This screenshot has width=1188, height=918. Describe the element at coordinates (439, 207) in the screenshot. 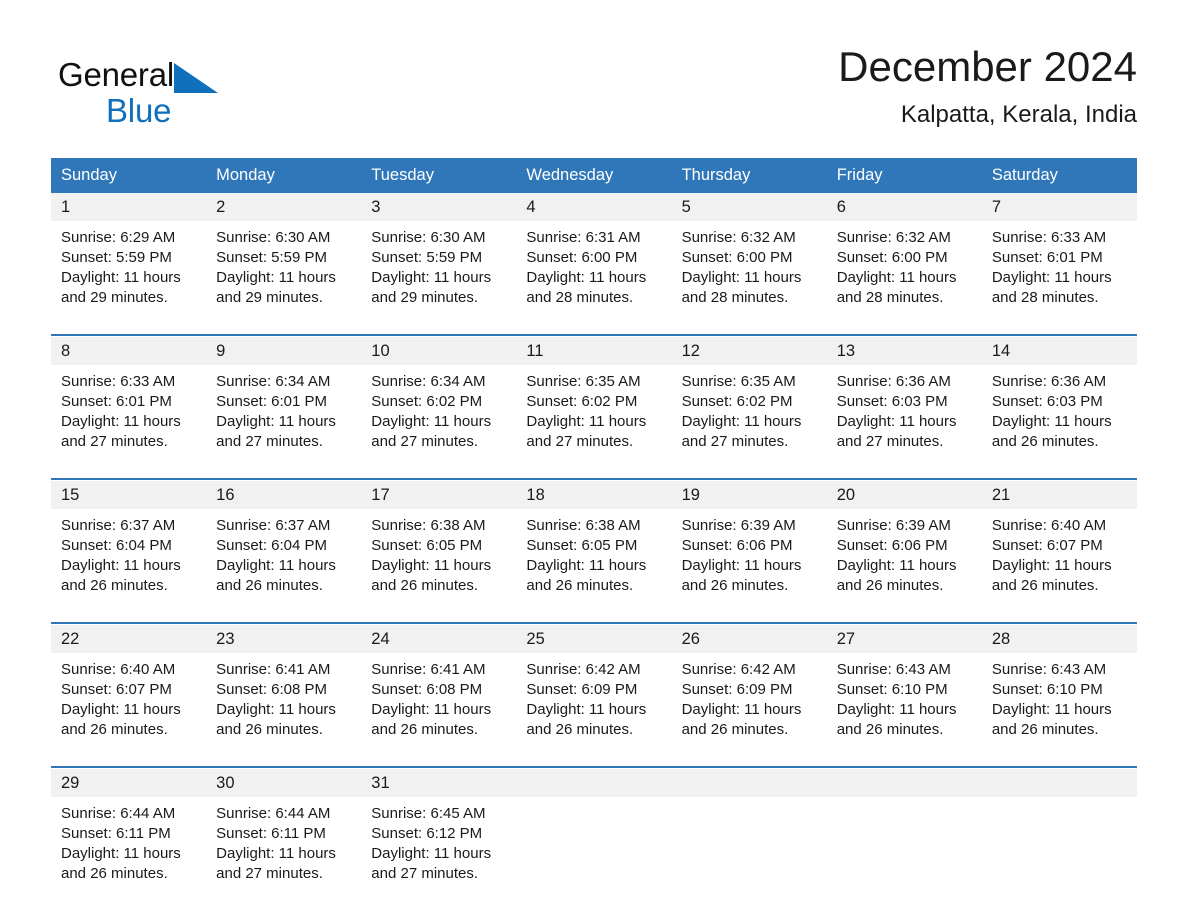

I see `day-number-cell: 3` at that location.